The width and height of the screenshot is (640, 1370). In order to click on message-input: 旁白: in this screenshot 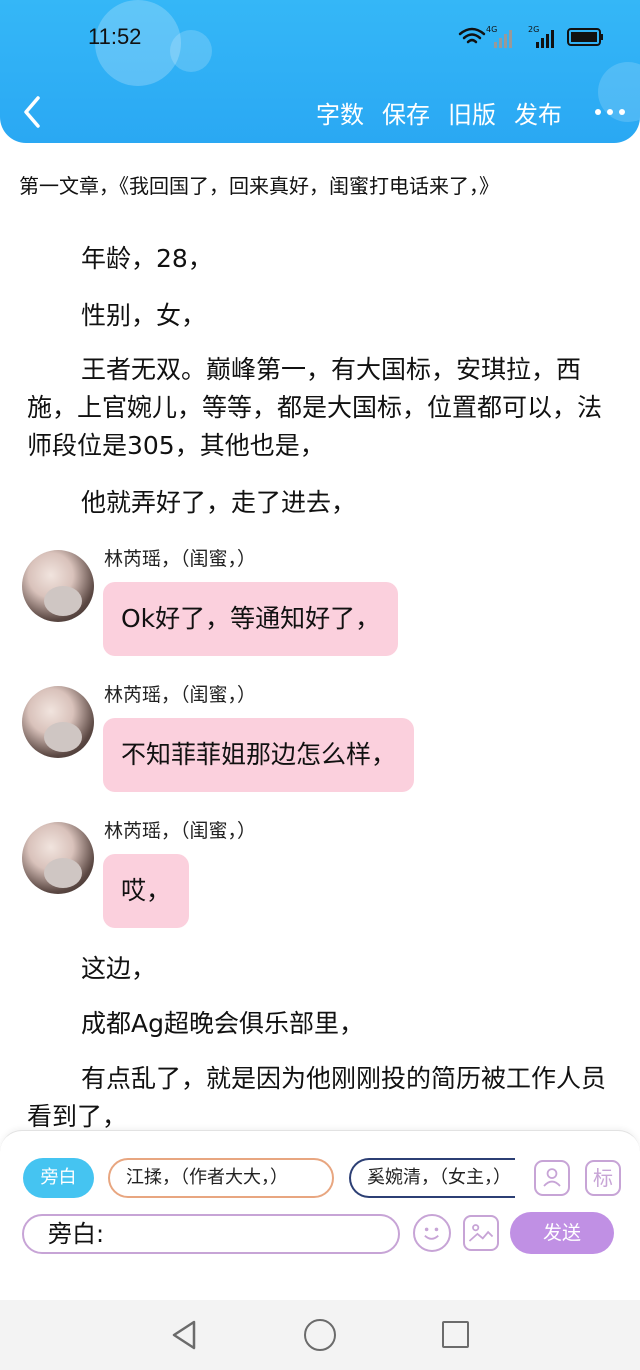, I will do `click(211, 1234)`.